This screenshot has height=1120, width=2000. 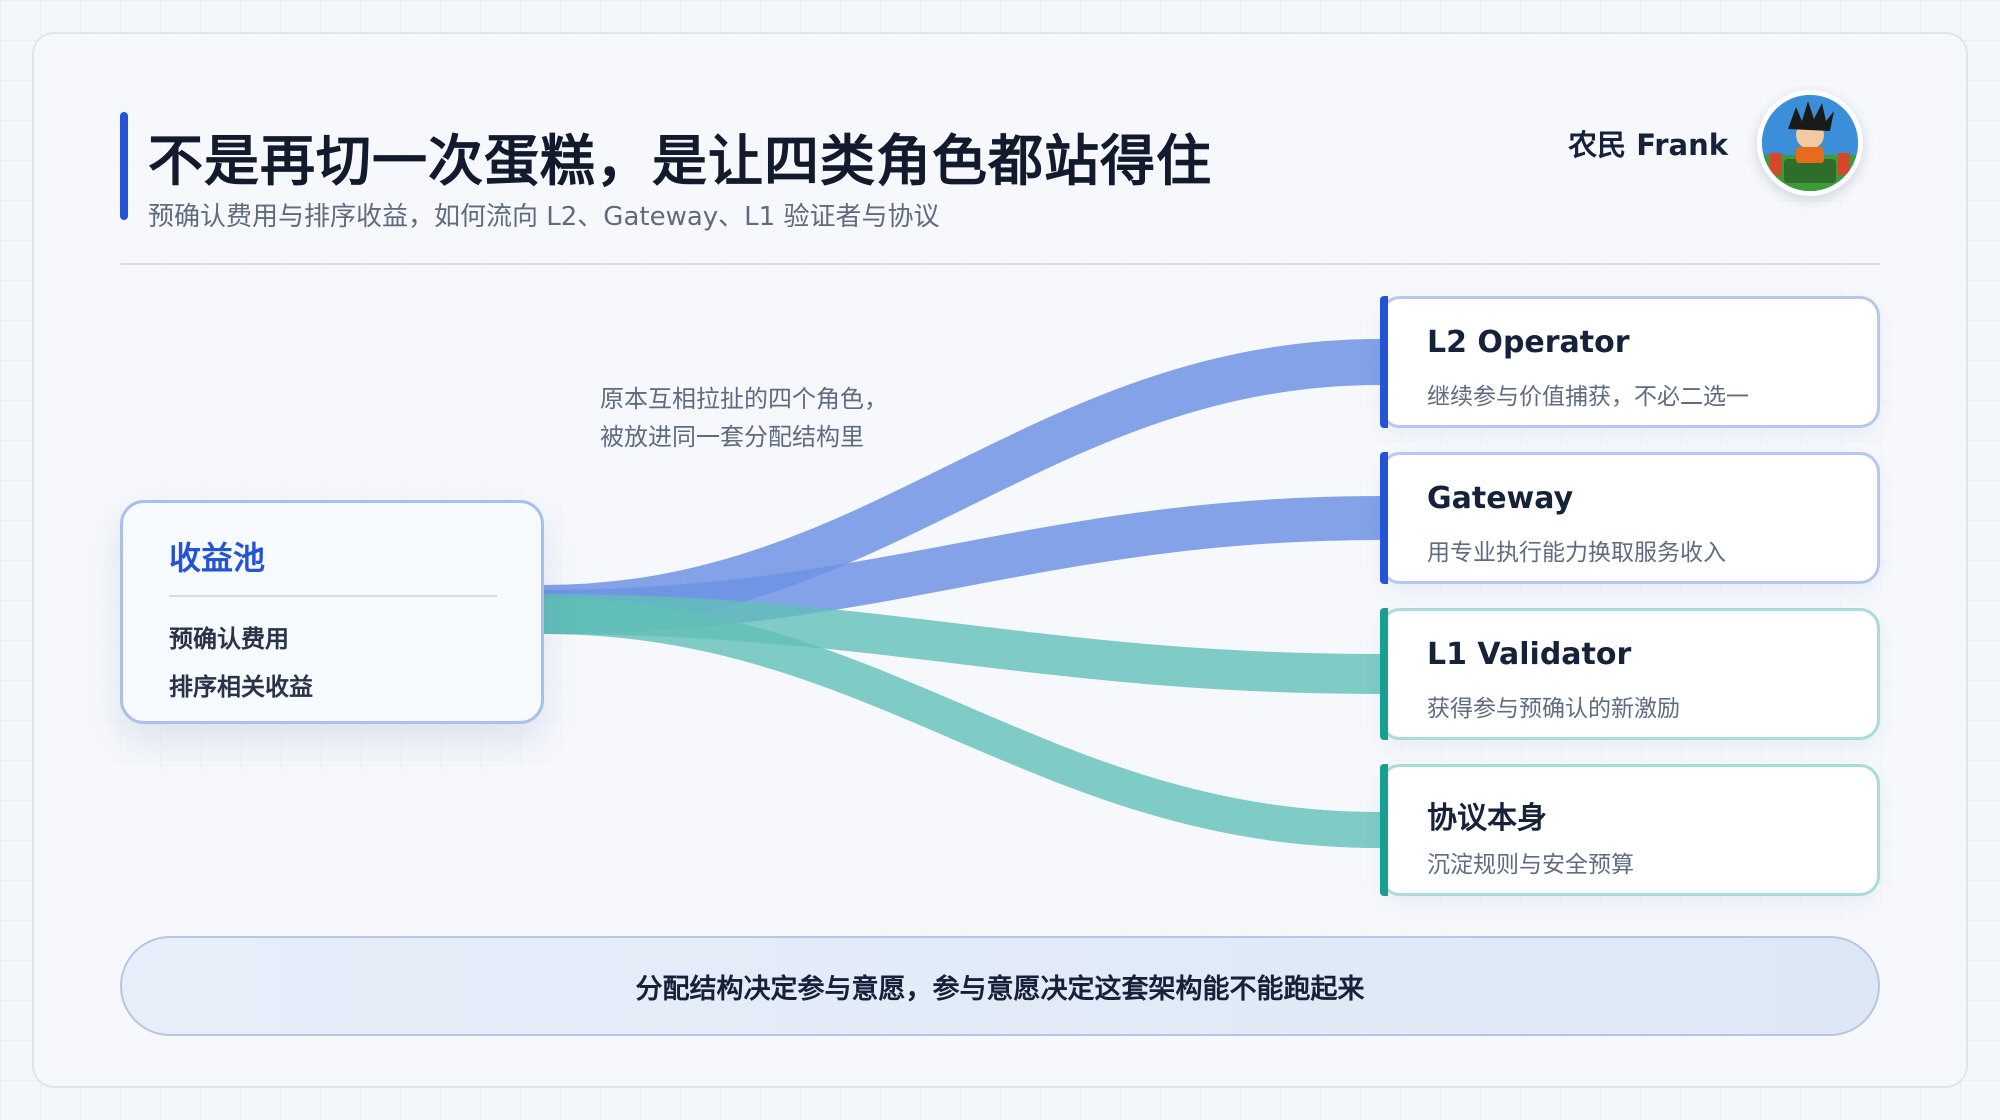 I want to click on flow-annotation: 原本互相拉扯的四个角色， 被放进同一套分配结构里, so click(x=780, y=418).